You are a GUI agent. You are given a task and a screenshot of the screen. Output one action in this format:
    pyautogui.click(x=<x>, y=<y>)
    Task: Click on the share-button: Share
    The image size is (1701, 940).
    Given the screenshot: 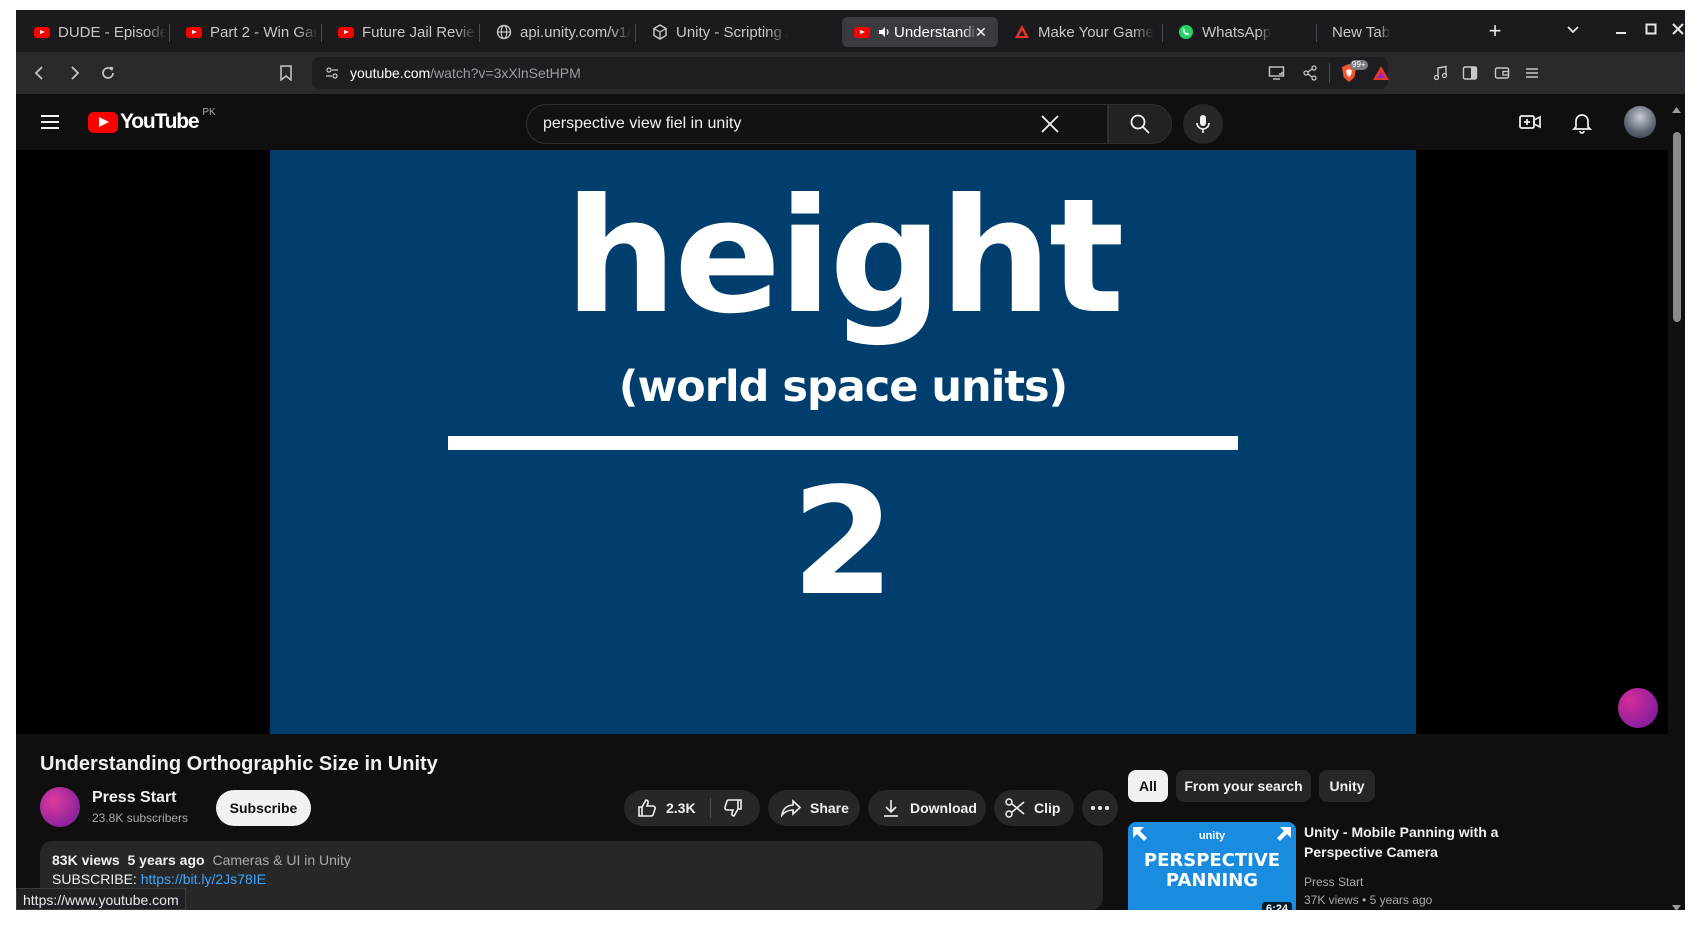 What is the action you would take?
    pyautogui.click(x=814, y=808)
    